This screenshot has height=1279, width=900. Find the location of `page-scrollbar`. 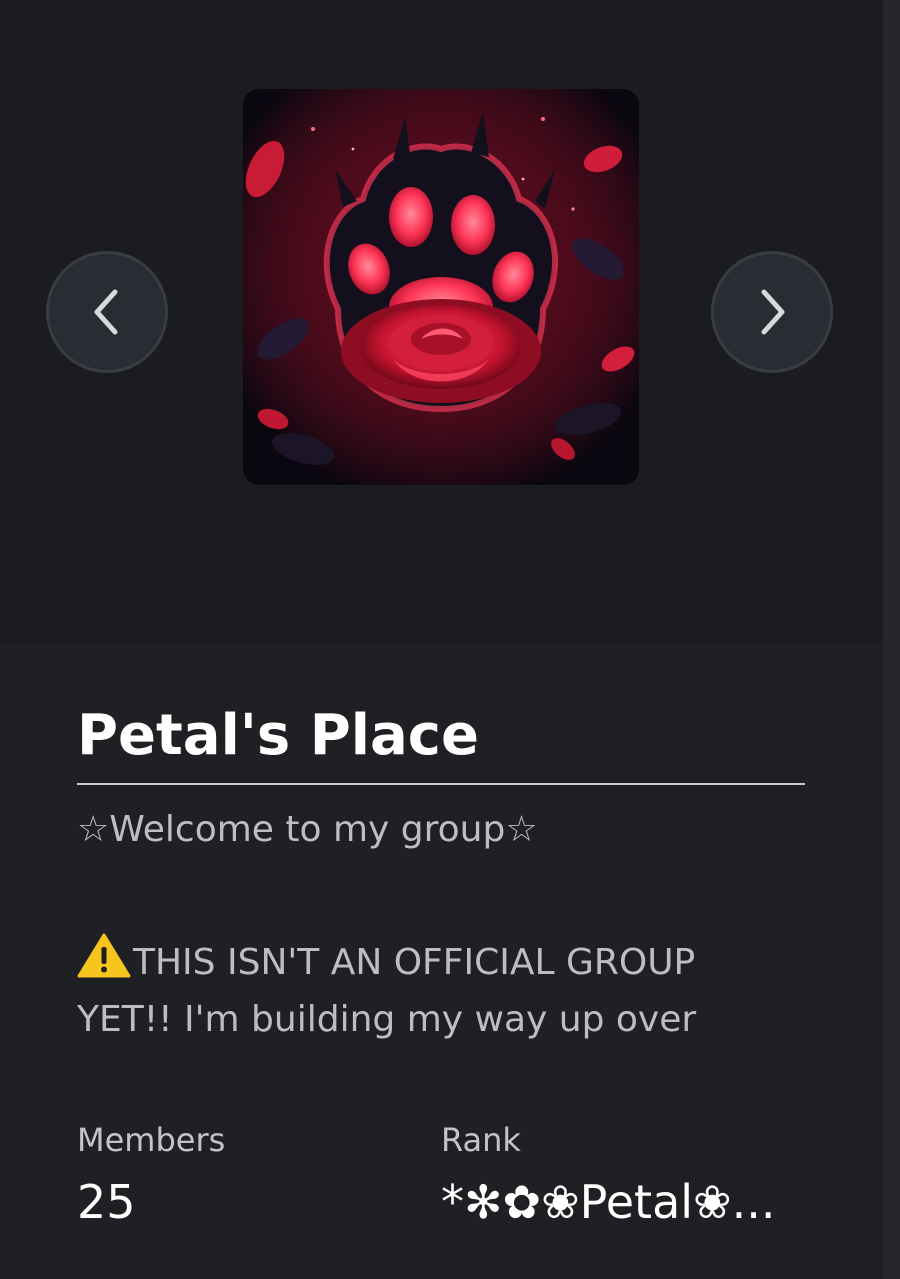

page-scrollbar is located at coordinates (891, 639).